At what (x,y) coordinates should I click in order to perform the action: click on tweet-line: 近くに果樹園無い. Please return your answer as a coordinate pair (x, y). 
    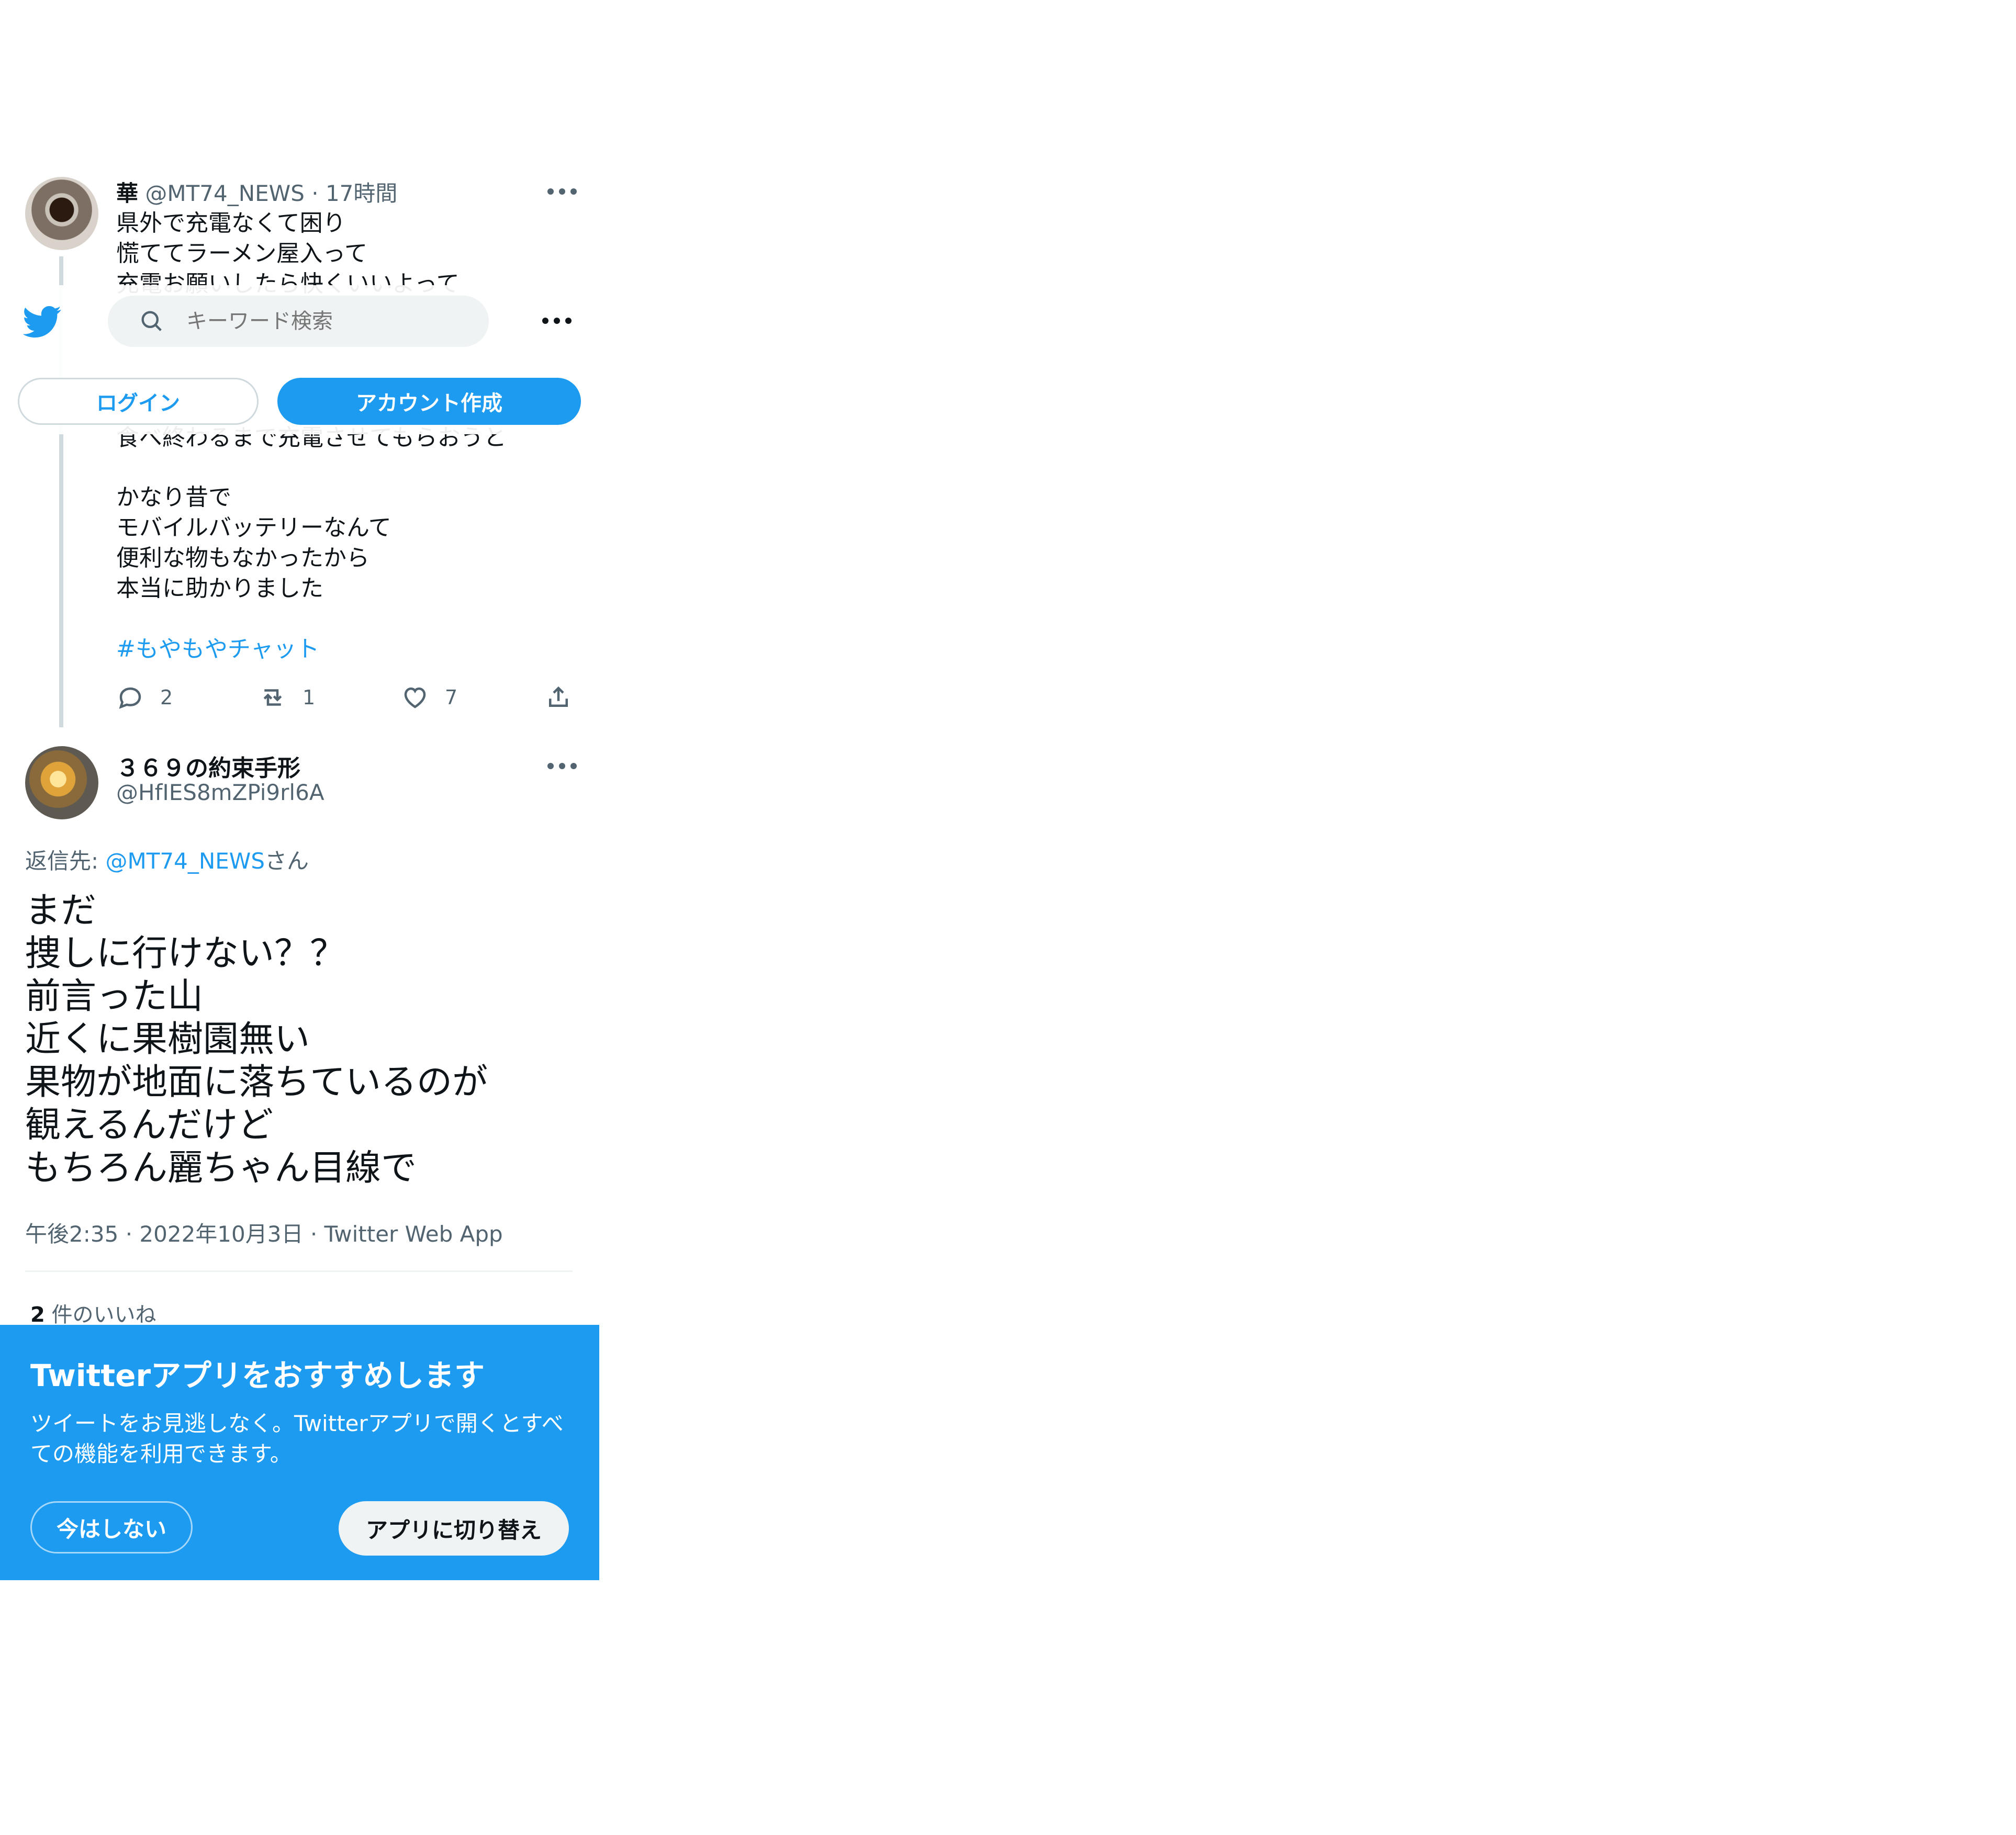
    Looking at the image, I should click on (167, 1039).